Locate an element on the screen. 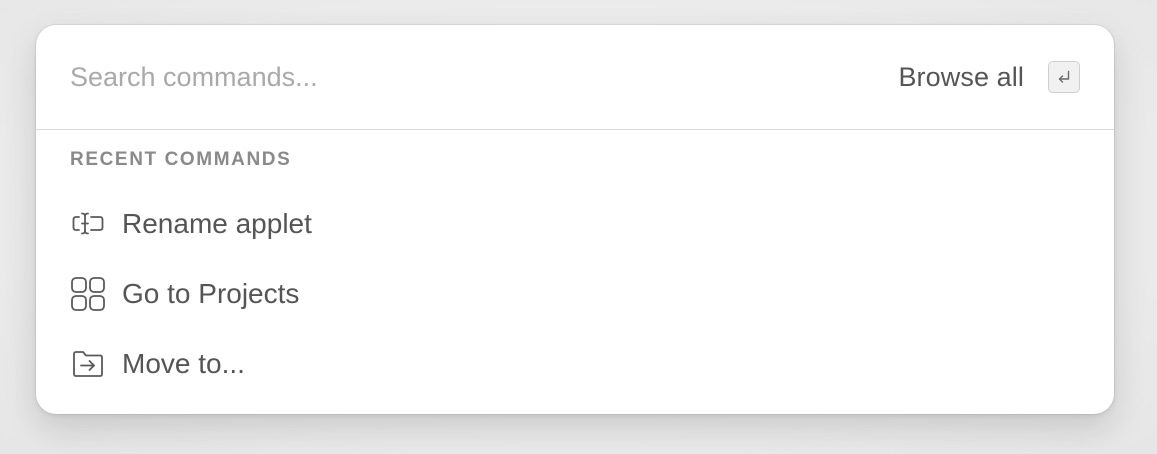 Image resolution: width=1157 pixels, height=454 pixels. command-item-rename-applet: Rename applet is located at coordinates (575, 224).